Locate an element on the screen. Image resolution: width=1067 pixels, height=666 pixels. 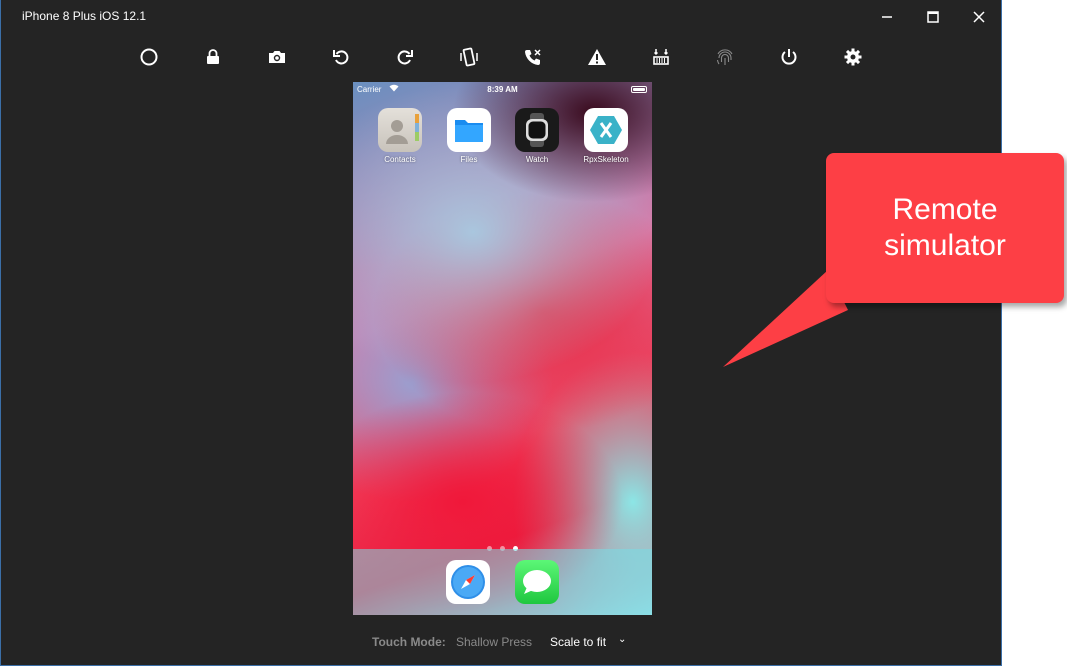
app-contacts: Contacts is located at coordinates (400, 136).